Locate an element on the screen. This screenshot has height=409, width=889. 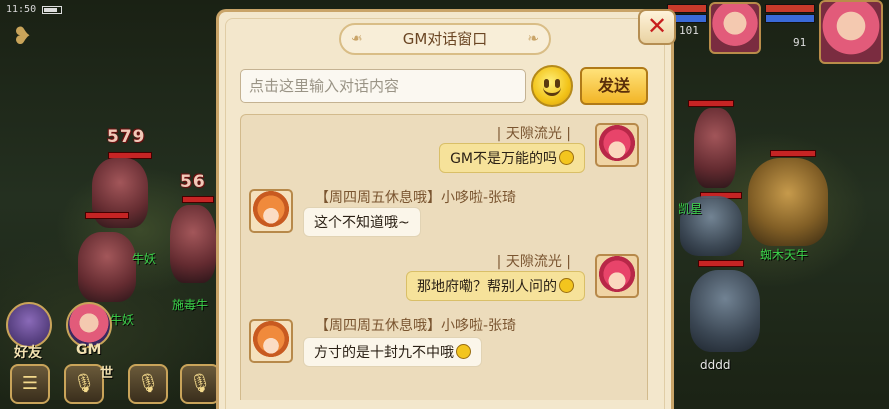
message-bubble: 这个不知道哦~ is located at coordinates (362, 222).